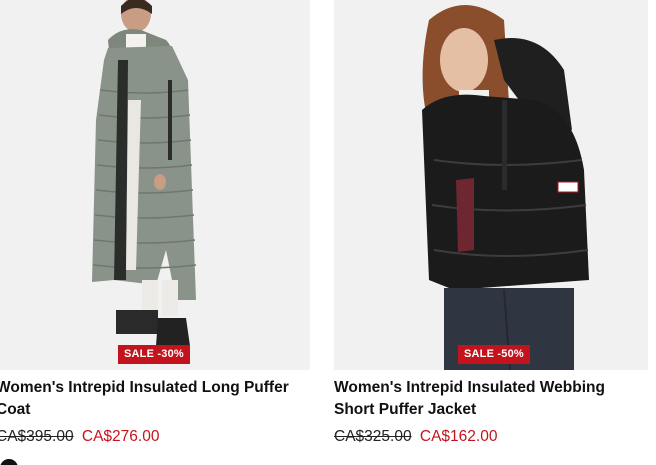 The width and height of the screenshot is (656, 465). Describe the element at coordinates (494, 354) in the screenshot. I see `sale-badge: SALE -50%` at that location.